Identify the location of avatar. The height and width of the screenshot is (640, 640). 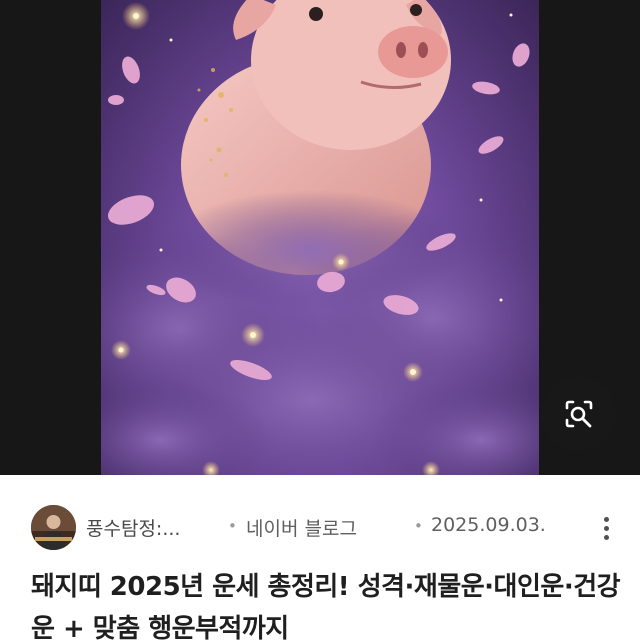
(53, 527).